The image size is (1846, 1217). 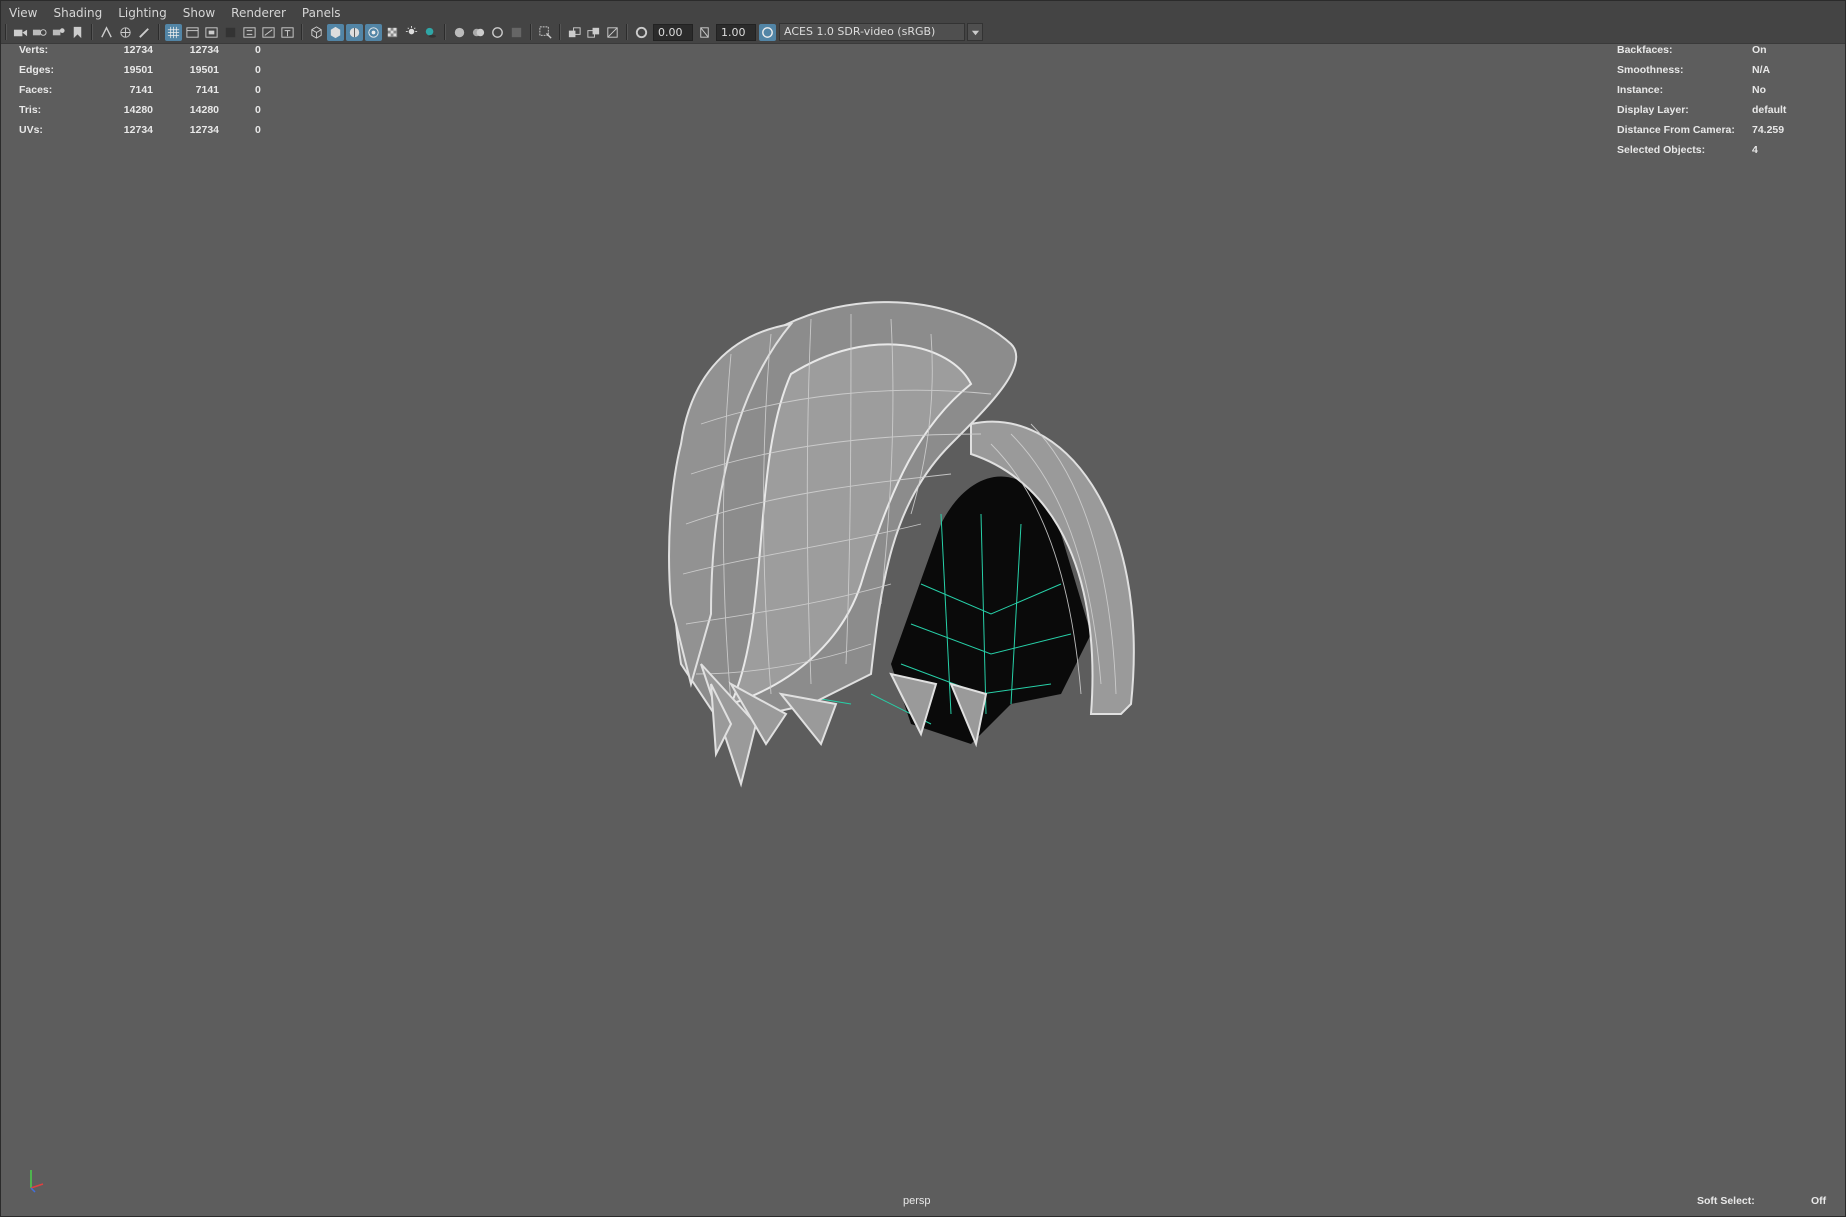 What do you see at coordinates (77, 32) in the screenshot?
I see `image-plane-icon` at bounding box center [77, 32].